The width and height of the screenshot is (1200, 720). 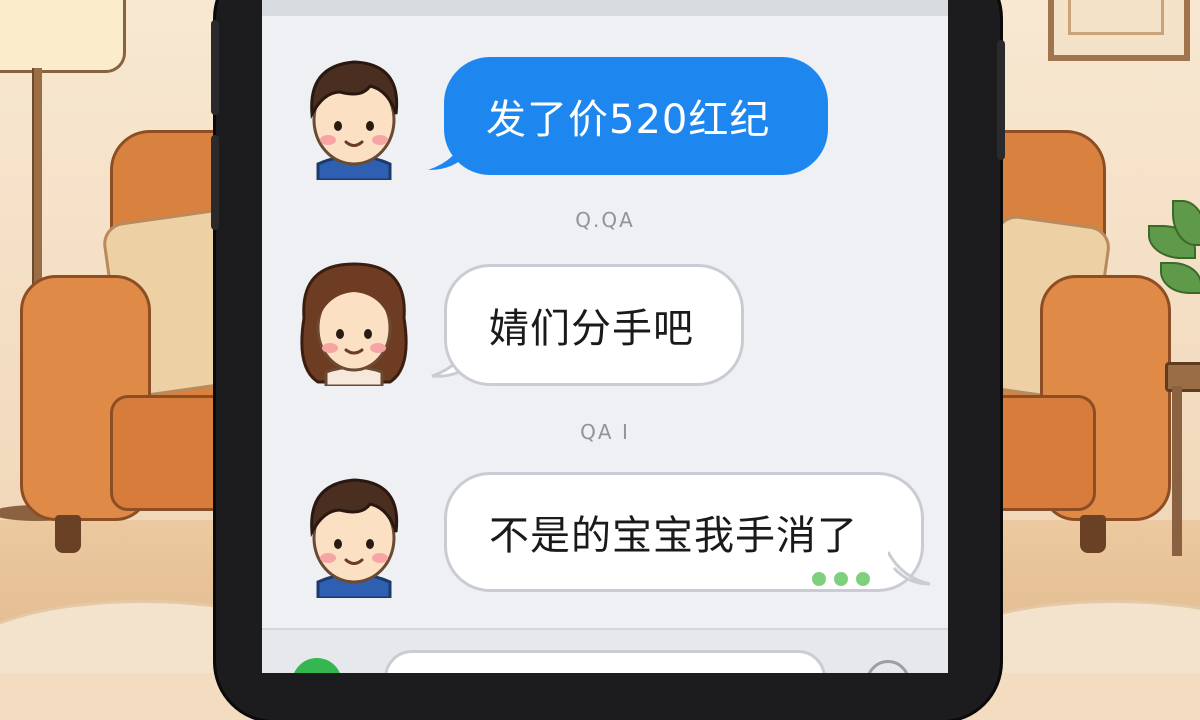 I want to click on composer-bar, so click(x=605, y=650).